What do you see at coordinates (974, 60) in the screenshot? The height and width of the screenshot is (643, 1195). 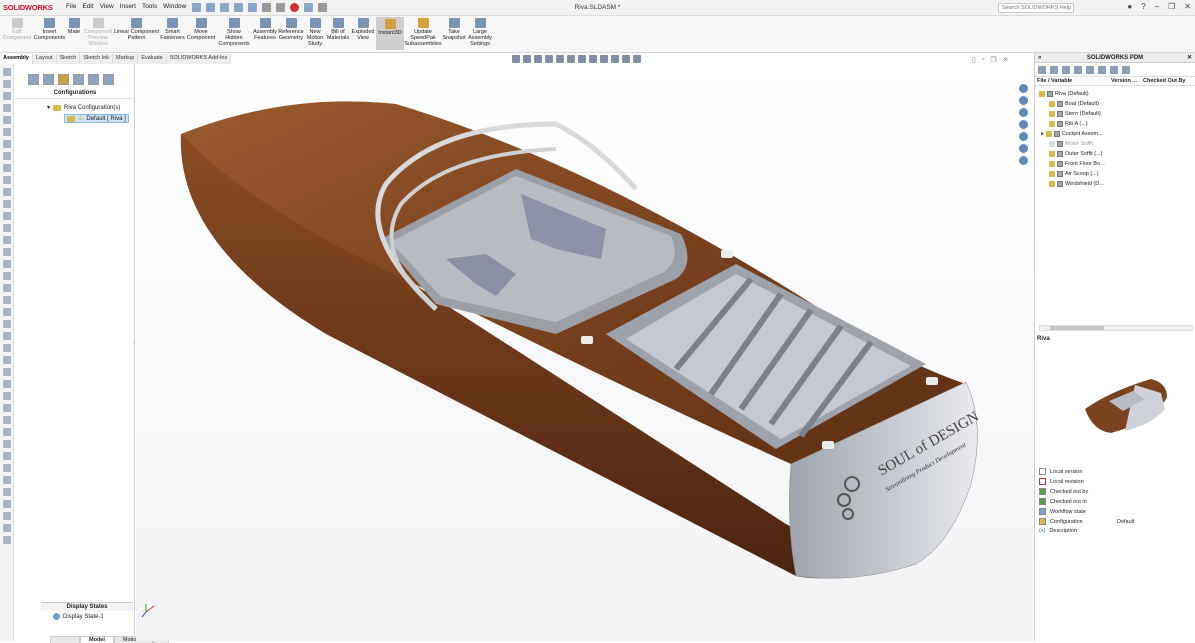 I see `viewport-split-icon: ▯` at bounding box center [974, 60].